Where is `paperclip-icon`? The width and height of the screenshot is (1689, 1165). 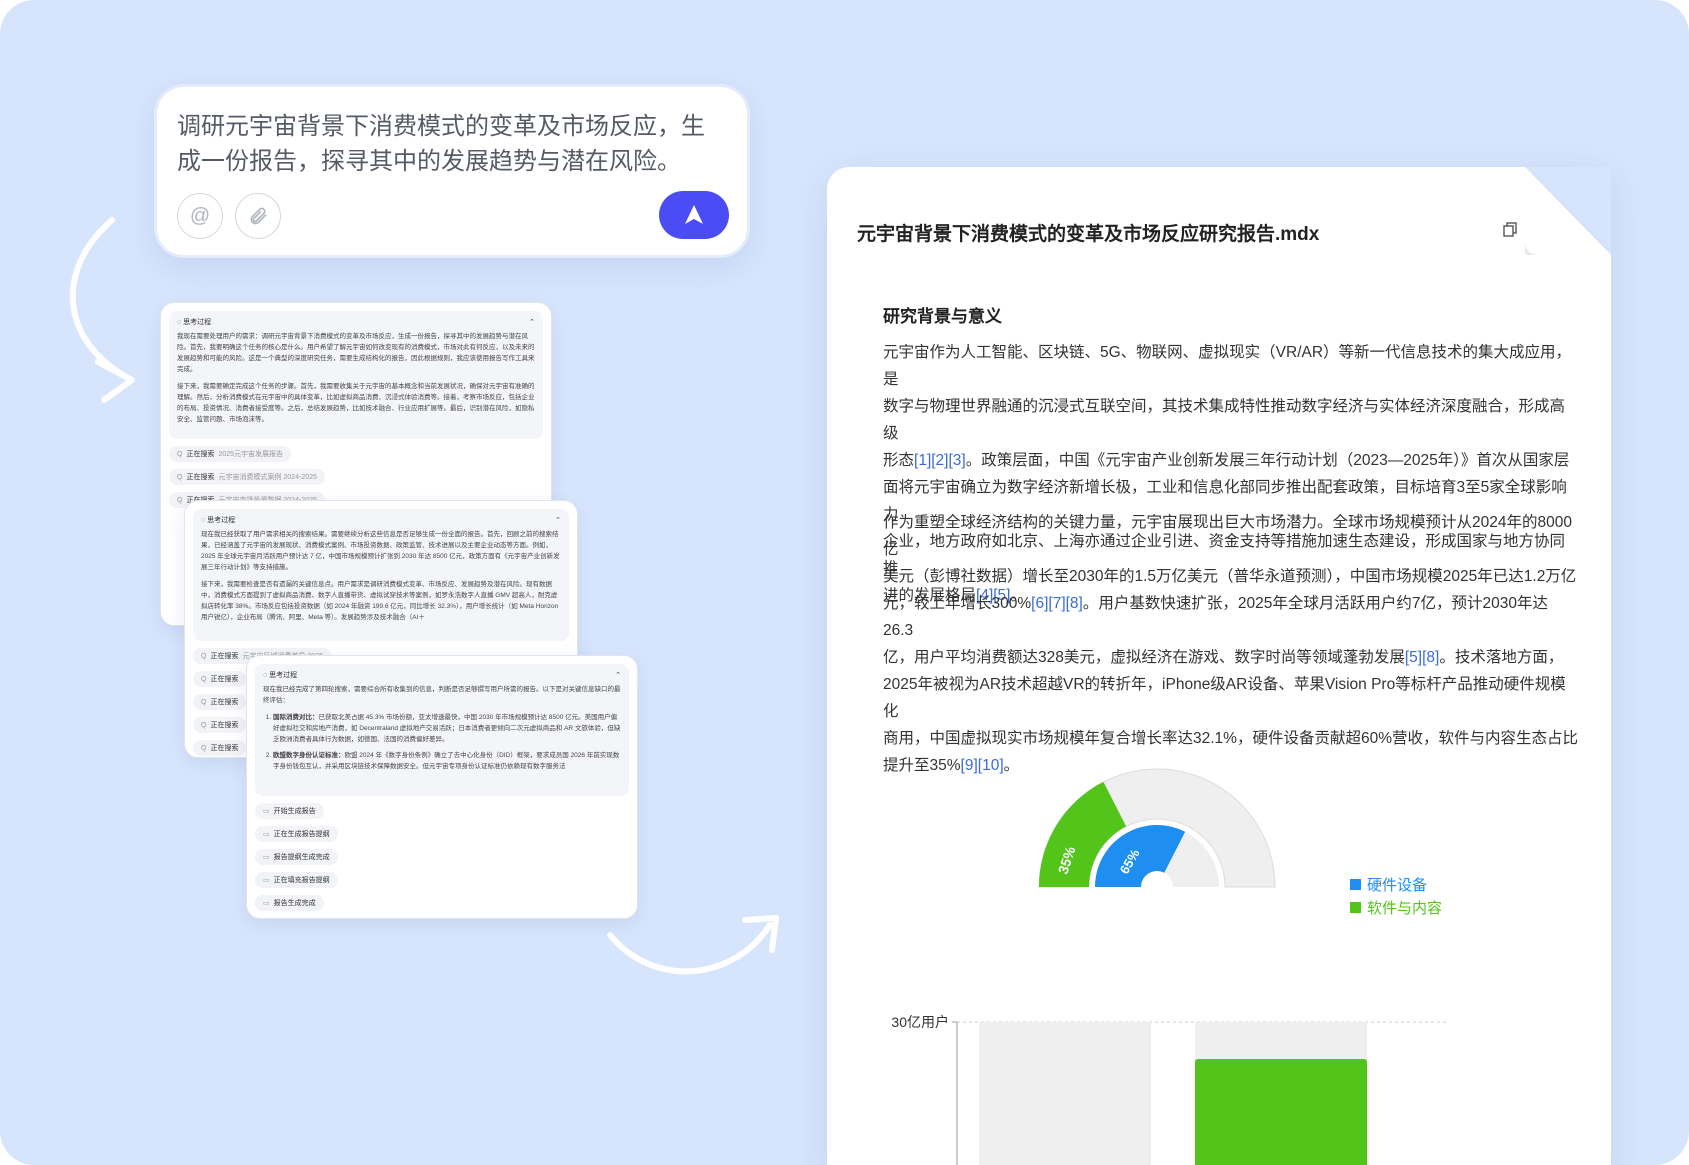 paperclip-icon is located at coordinates (258, 216).